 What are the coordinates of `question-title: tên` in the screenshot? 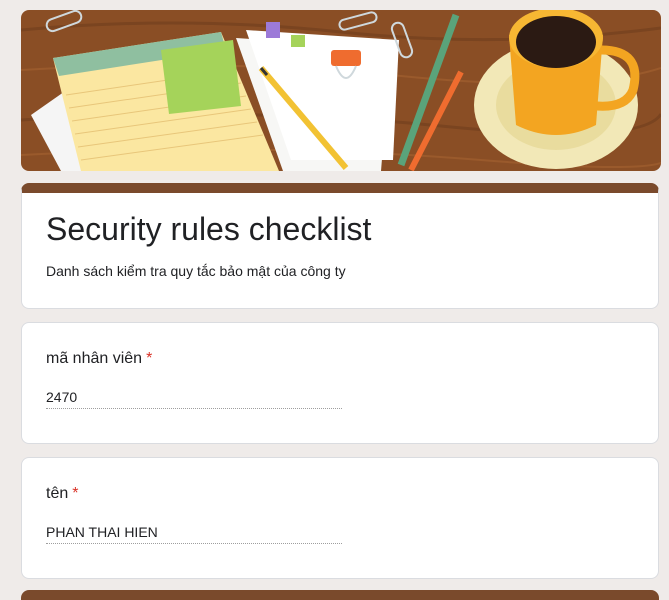 It's located at (57, 493).